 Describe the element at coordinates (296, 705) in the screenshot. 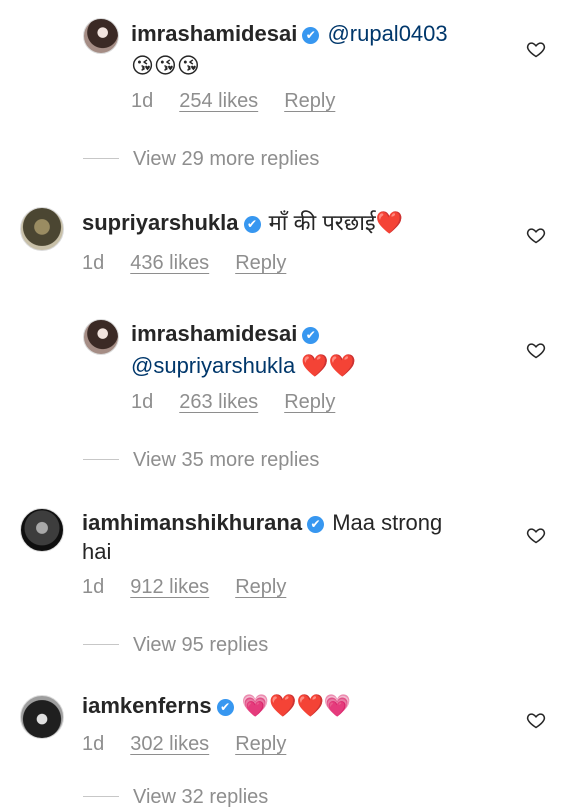

I see `comment-emoji: 💗❤️❤️💗` at that location.